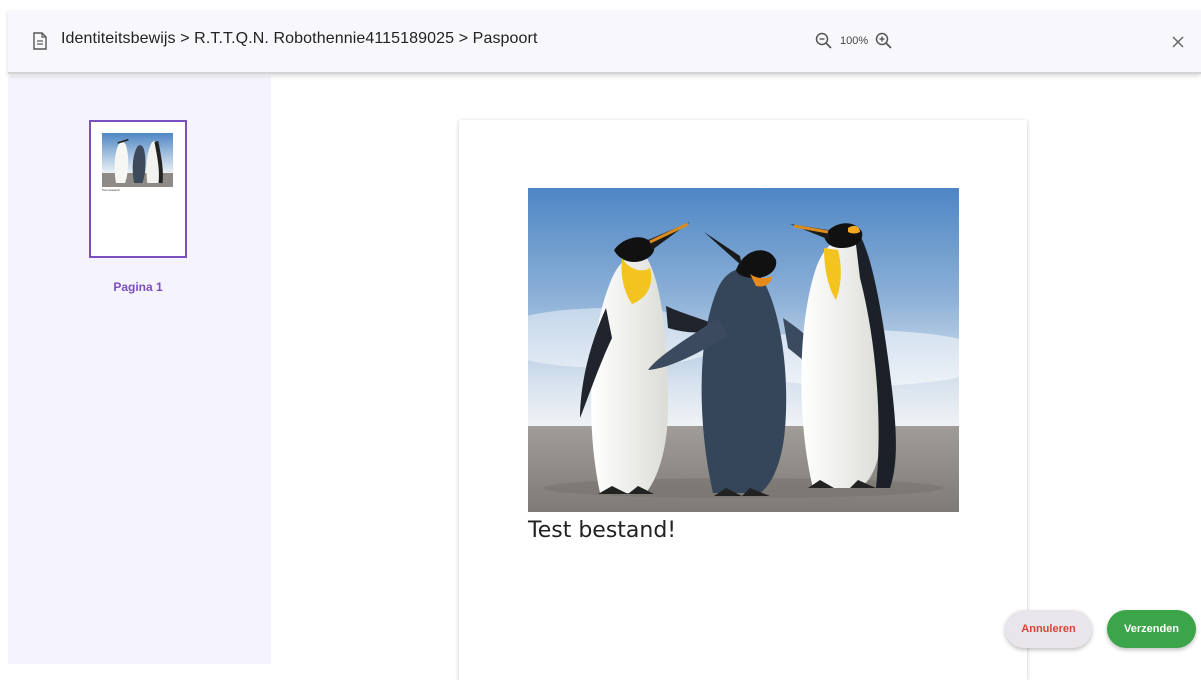 This screenshot has height=680, width=1201. Describe the element at coordinates (824, 41) in the screenshot. I see `zoom-out-icon` at that location.